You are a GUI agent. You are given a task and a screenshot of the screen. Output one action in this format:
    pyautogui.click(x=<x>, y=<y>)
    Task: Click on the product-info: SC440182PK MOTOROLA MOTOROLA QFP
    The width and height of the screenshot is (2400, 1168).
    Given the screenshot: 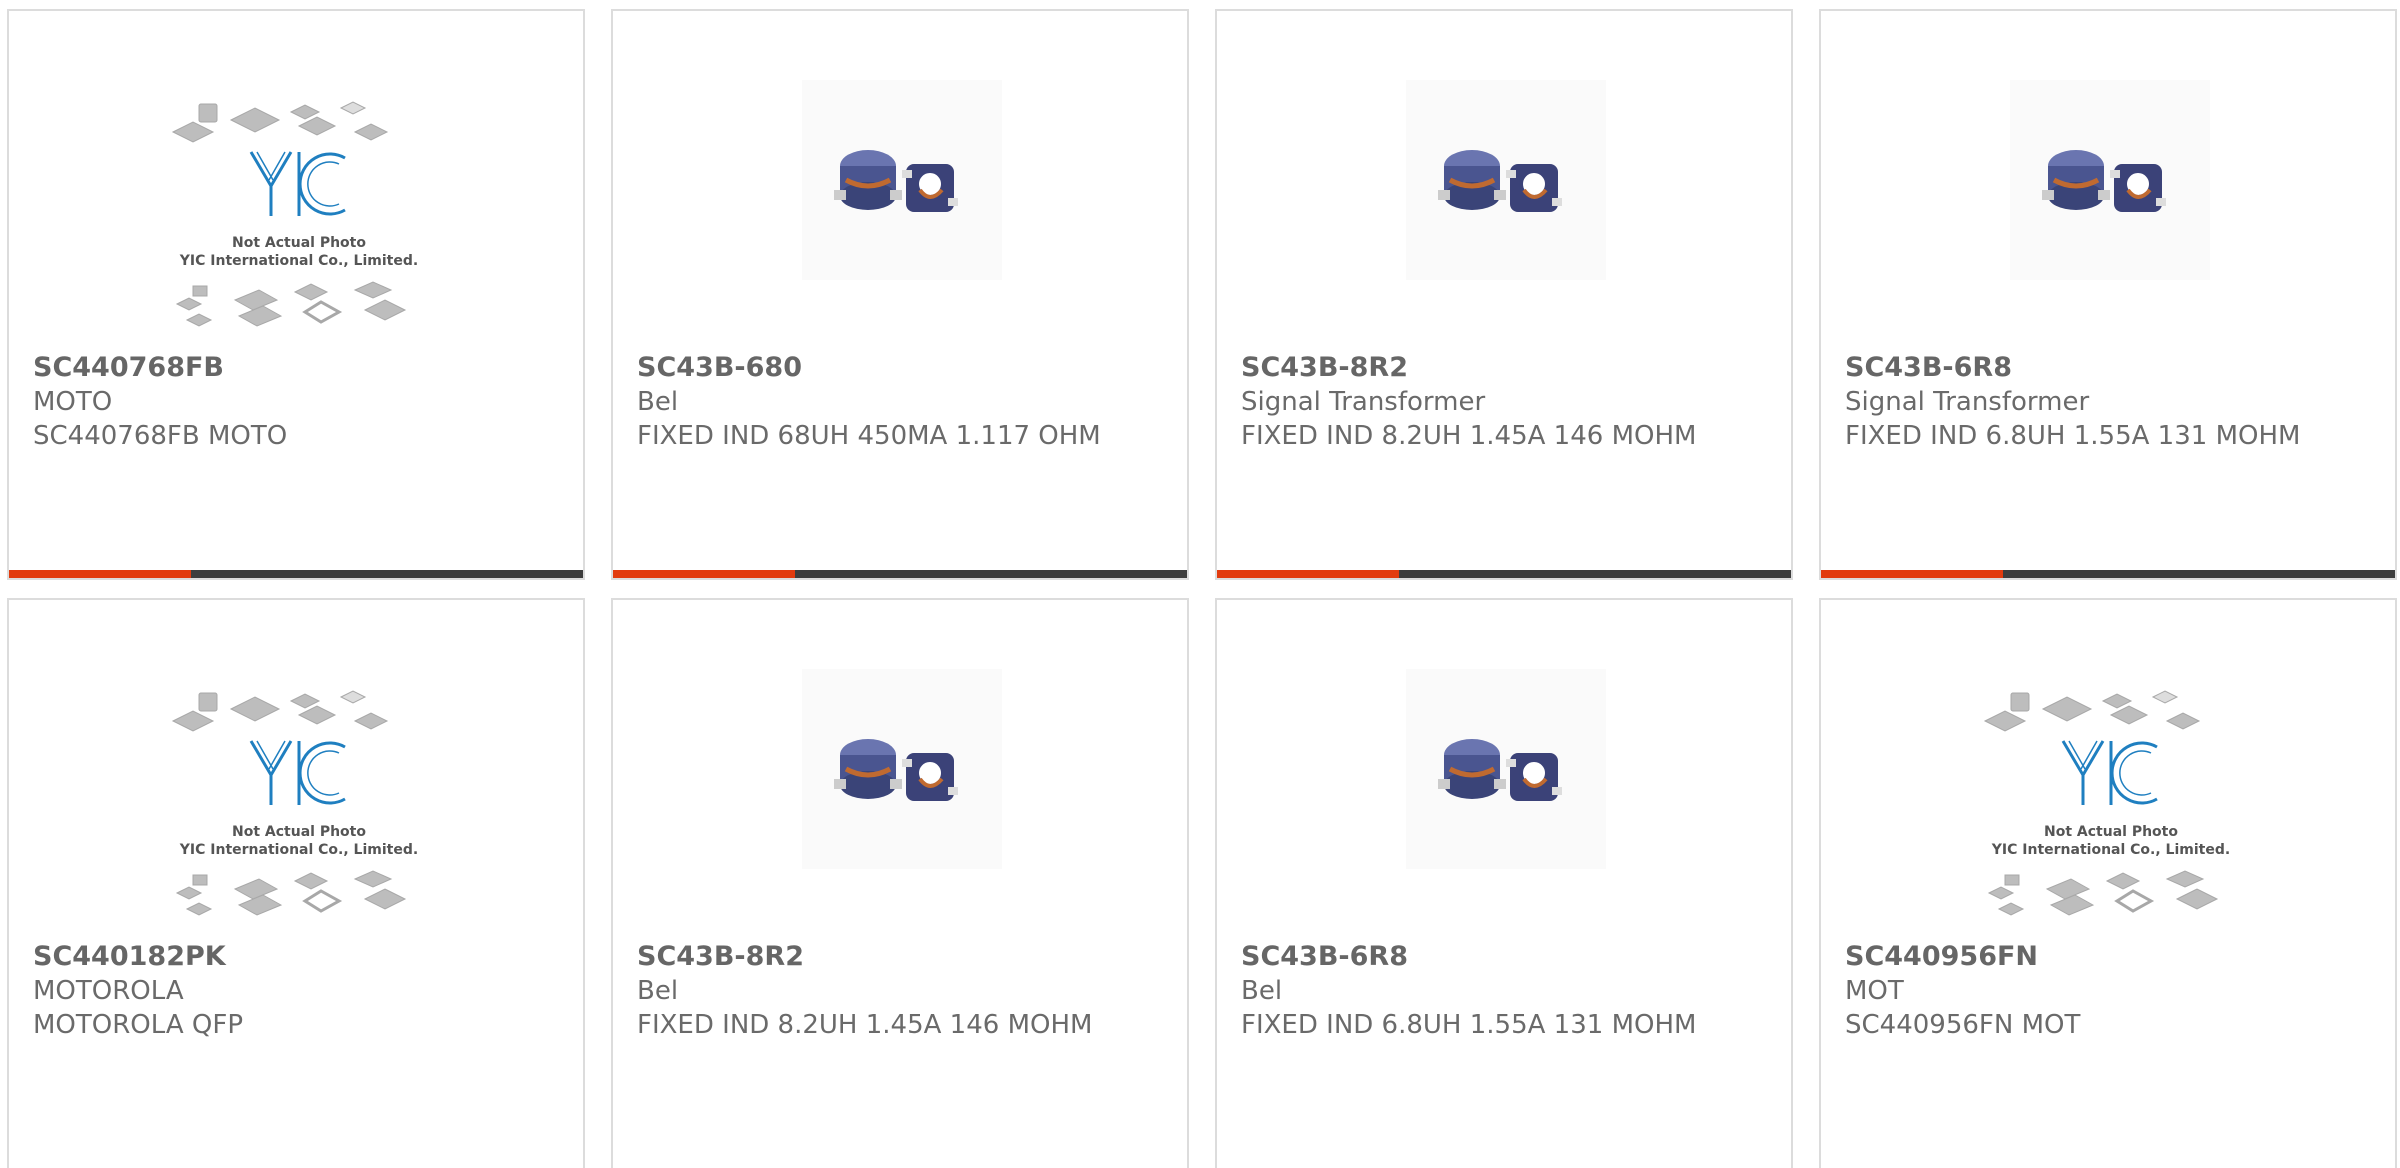 What is the action you would take?
    pyautogui.click(x=300, y=991)
    